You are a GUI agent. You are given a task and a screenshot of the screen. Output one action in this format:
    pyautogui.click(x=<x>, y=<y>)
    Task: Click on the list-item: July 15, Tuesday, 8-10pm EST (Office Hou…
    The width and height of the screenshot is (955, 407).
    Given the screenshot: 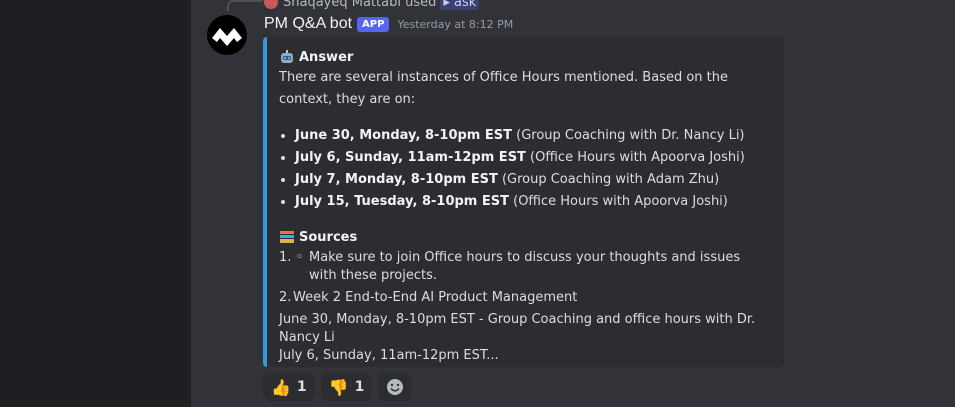 What is the action you would take?
    pyautogui.click(x=533, y=202)
    